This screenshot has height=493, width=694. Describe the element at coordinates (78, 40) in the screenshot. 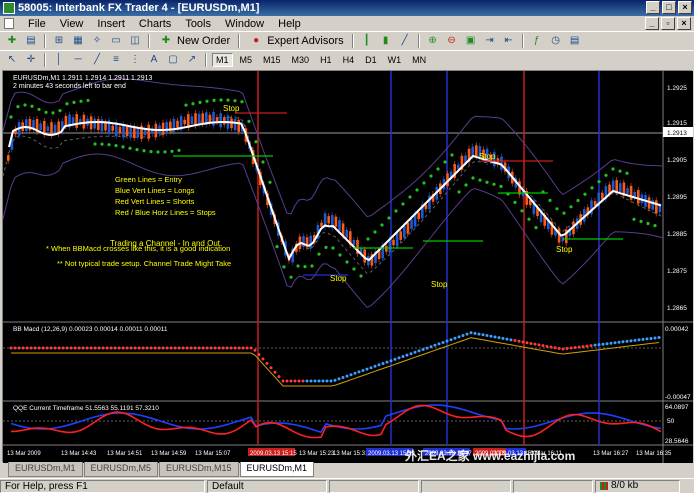

I see `data-window-icon: ▦` at that location.